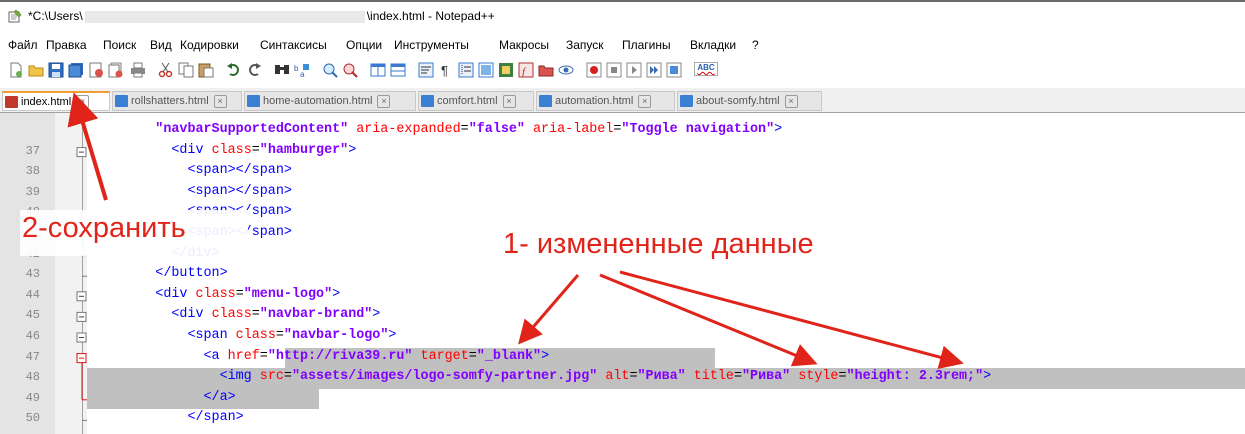 This screenshot has width=1245, height=434. What do you see at coordinates (161, 45) in the screenshot?
I see `menu-view: Вид` at bounding box center [161, 45].